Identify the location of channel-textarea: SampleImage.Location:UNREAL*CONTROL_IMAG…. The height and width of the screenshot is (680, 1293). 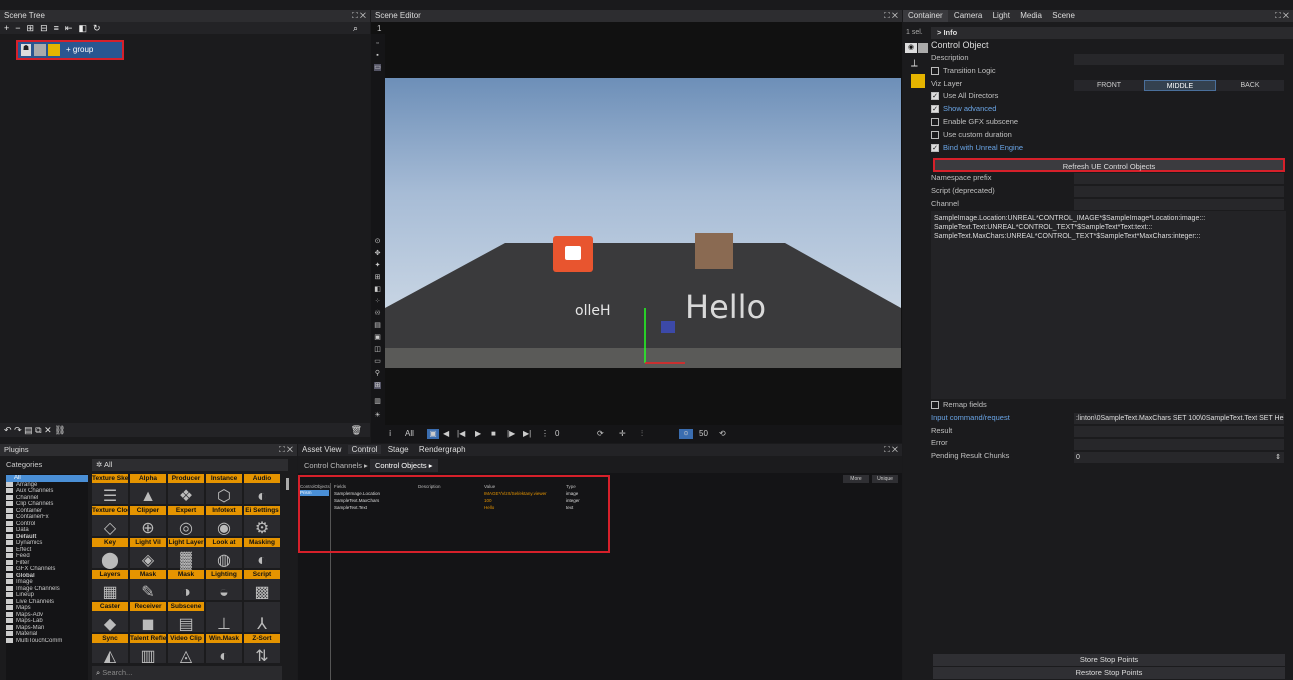
(1108, 305).